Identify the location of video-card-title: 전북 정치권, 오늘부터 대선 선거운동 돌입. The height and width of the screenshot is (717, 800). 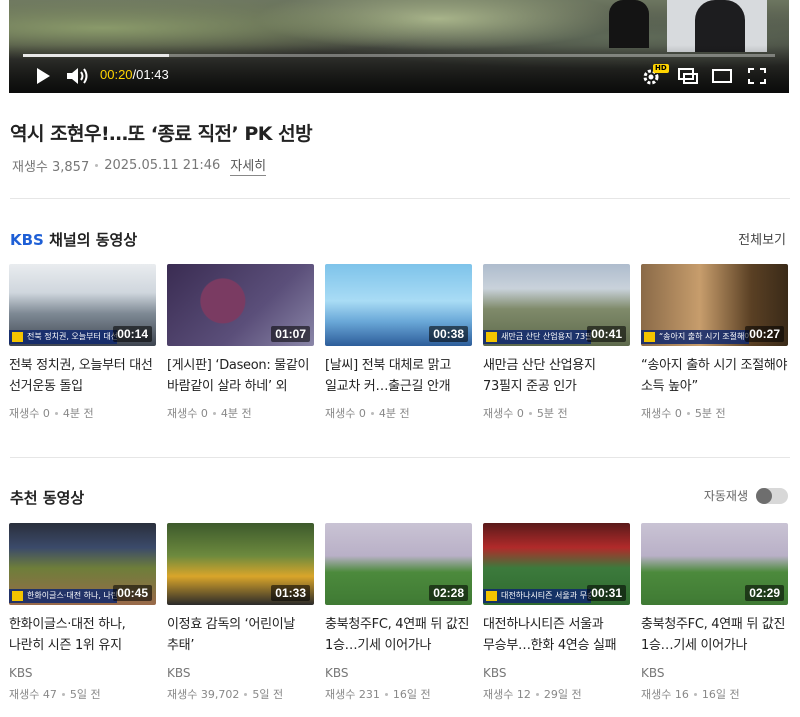
(82, 376).